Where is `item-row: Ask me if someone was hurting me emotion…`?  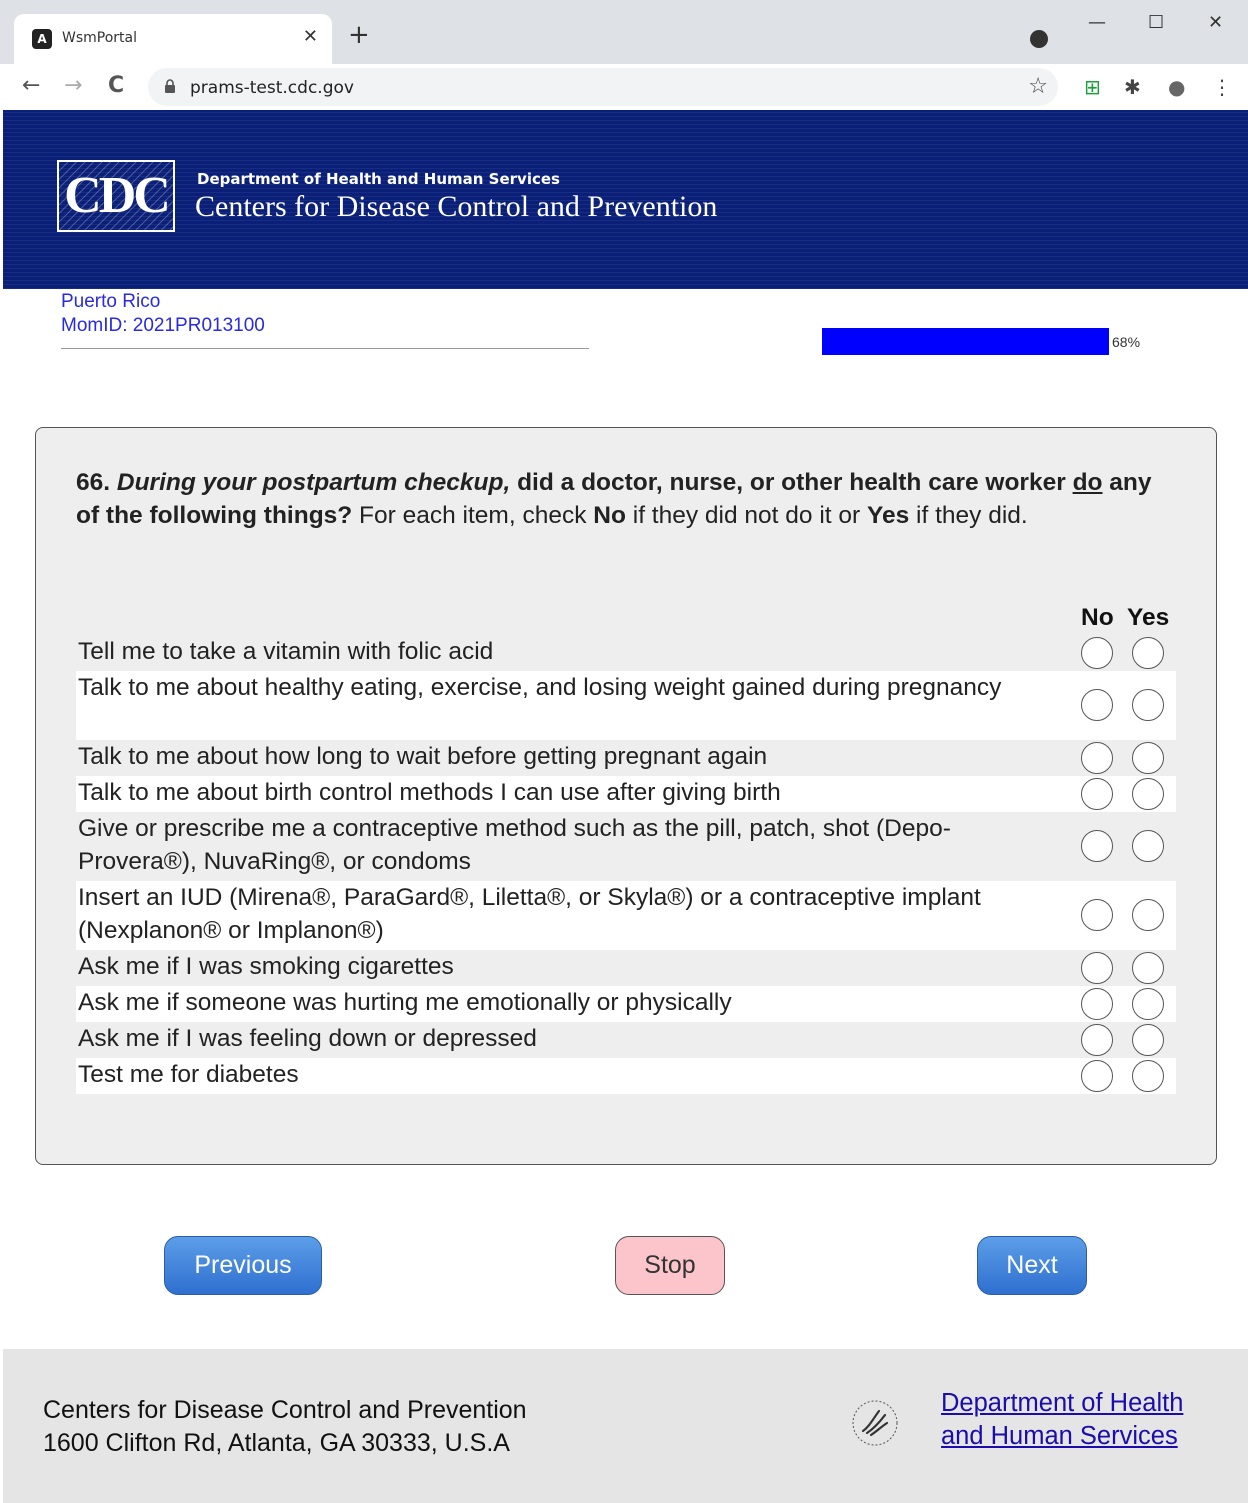 item-row: Ask me if someone was hurting me emotion… is located at coordinates (626, 1004).